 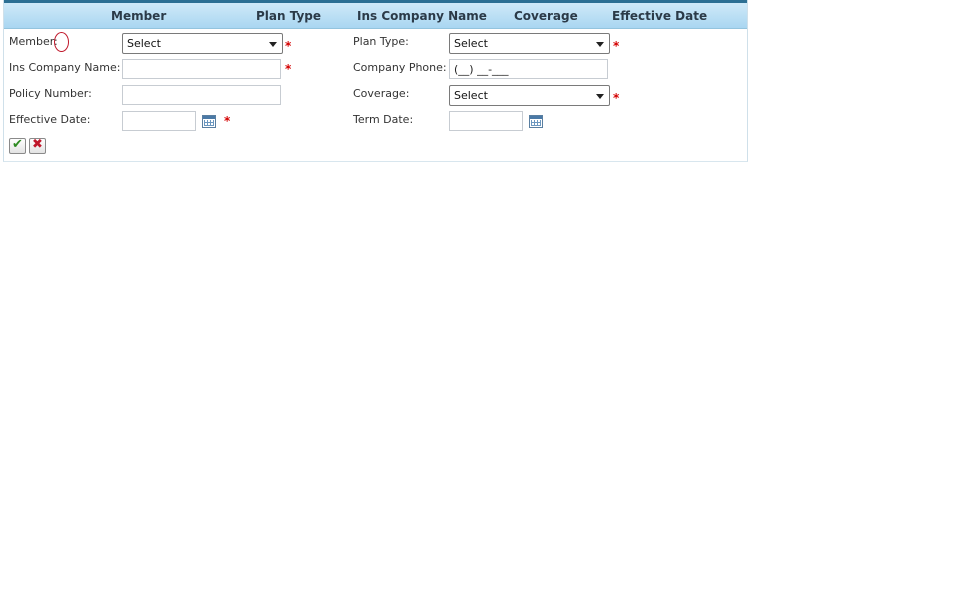 I want to click on plan-type-label: Plan Type:, so click(x=381, y=41).